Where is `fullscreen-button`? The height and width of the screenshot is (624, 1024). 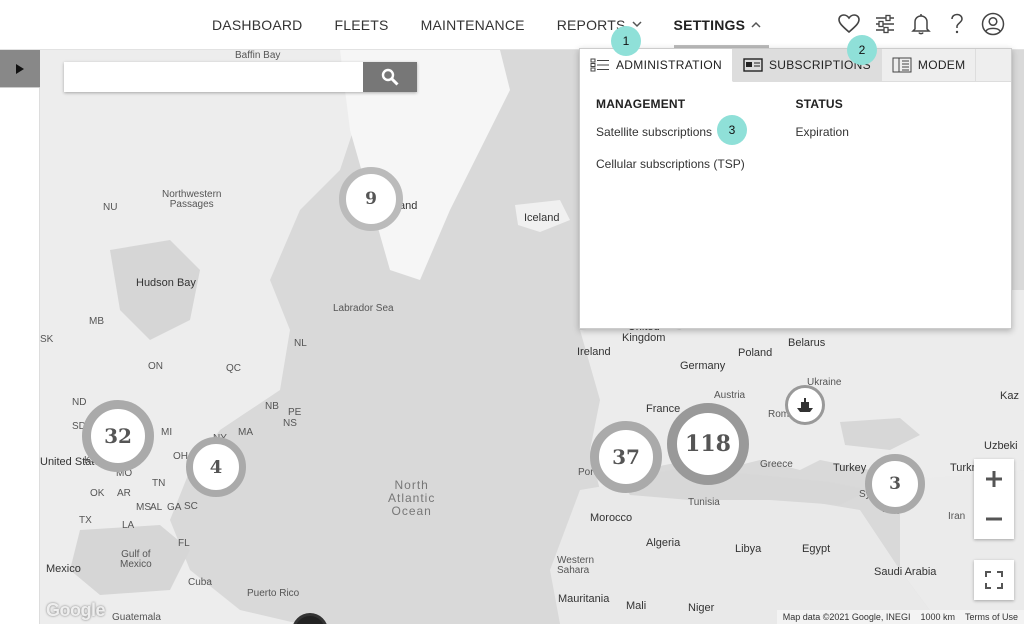
fullscreen-button is located at coordinates (994, 580).